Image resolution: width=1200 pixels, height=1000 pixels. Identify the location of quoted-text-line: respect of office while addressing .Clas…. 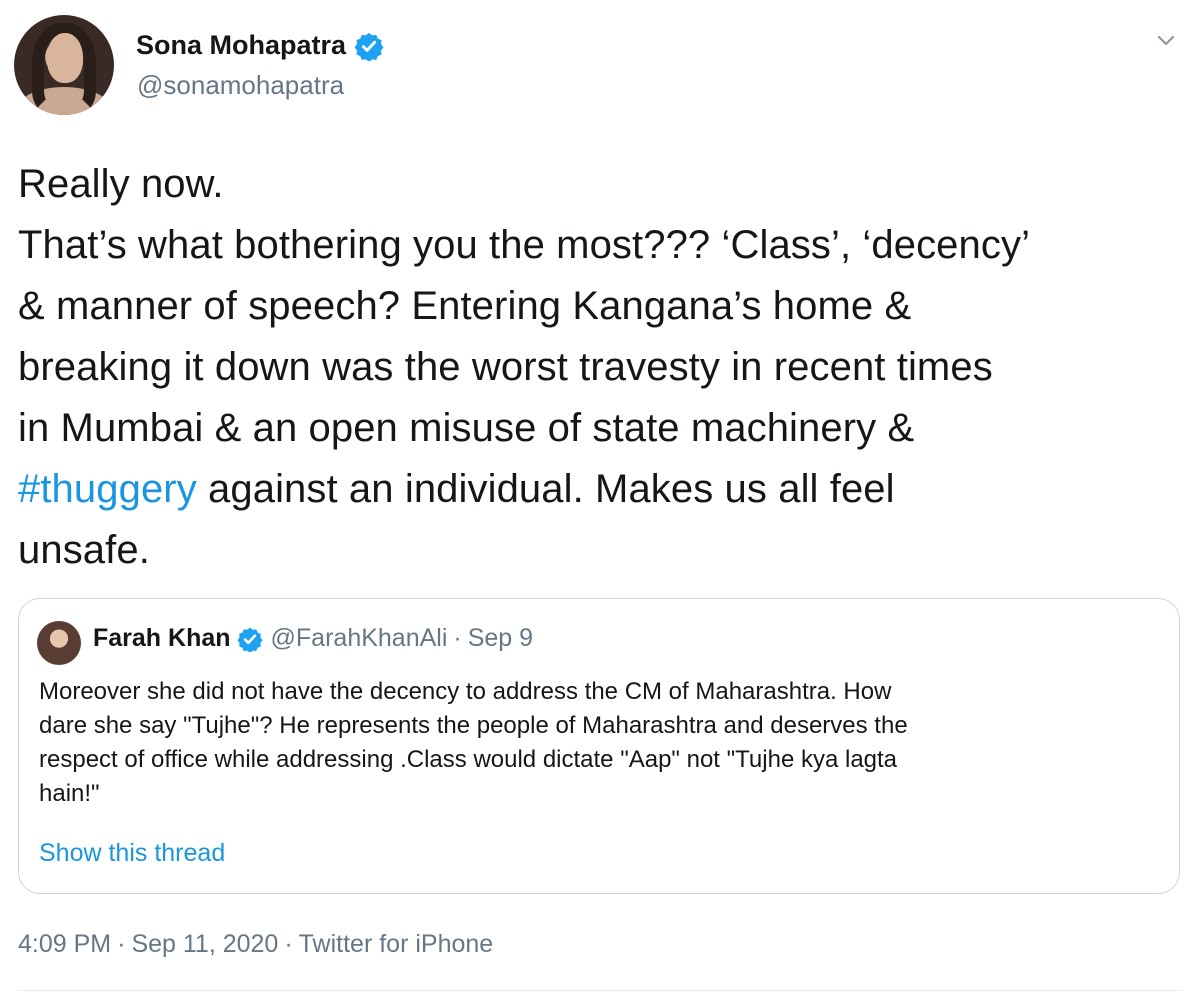
(468, 759).